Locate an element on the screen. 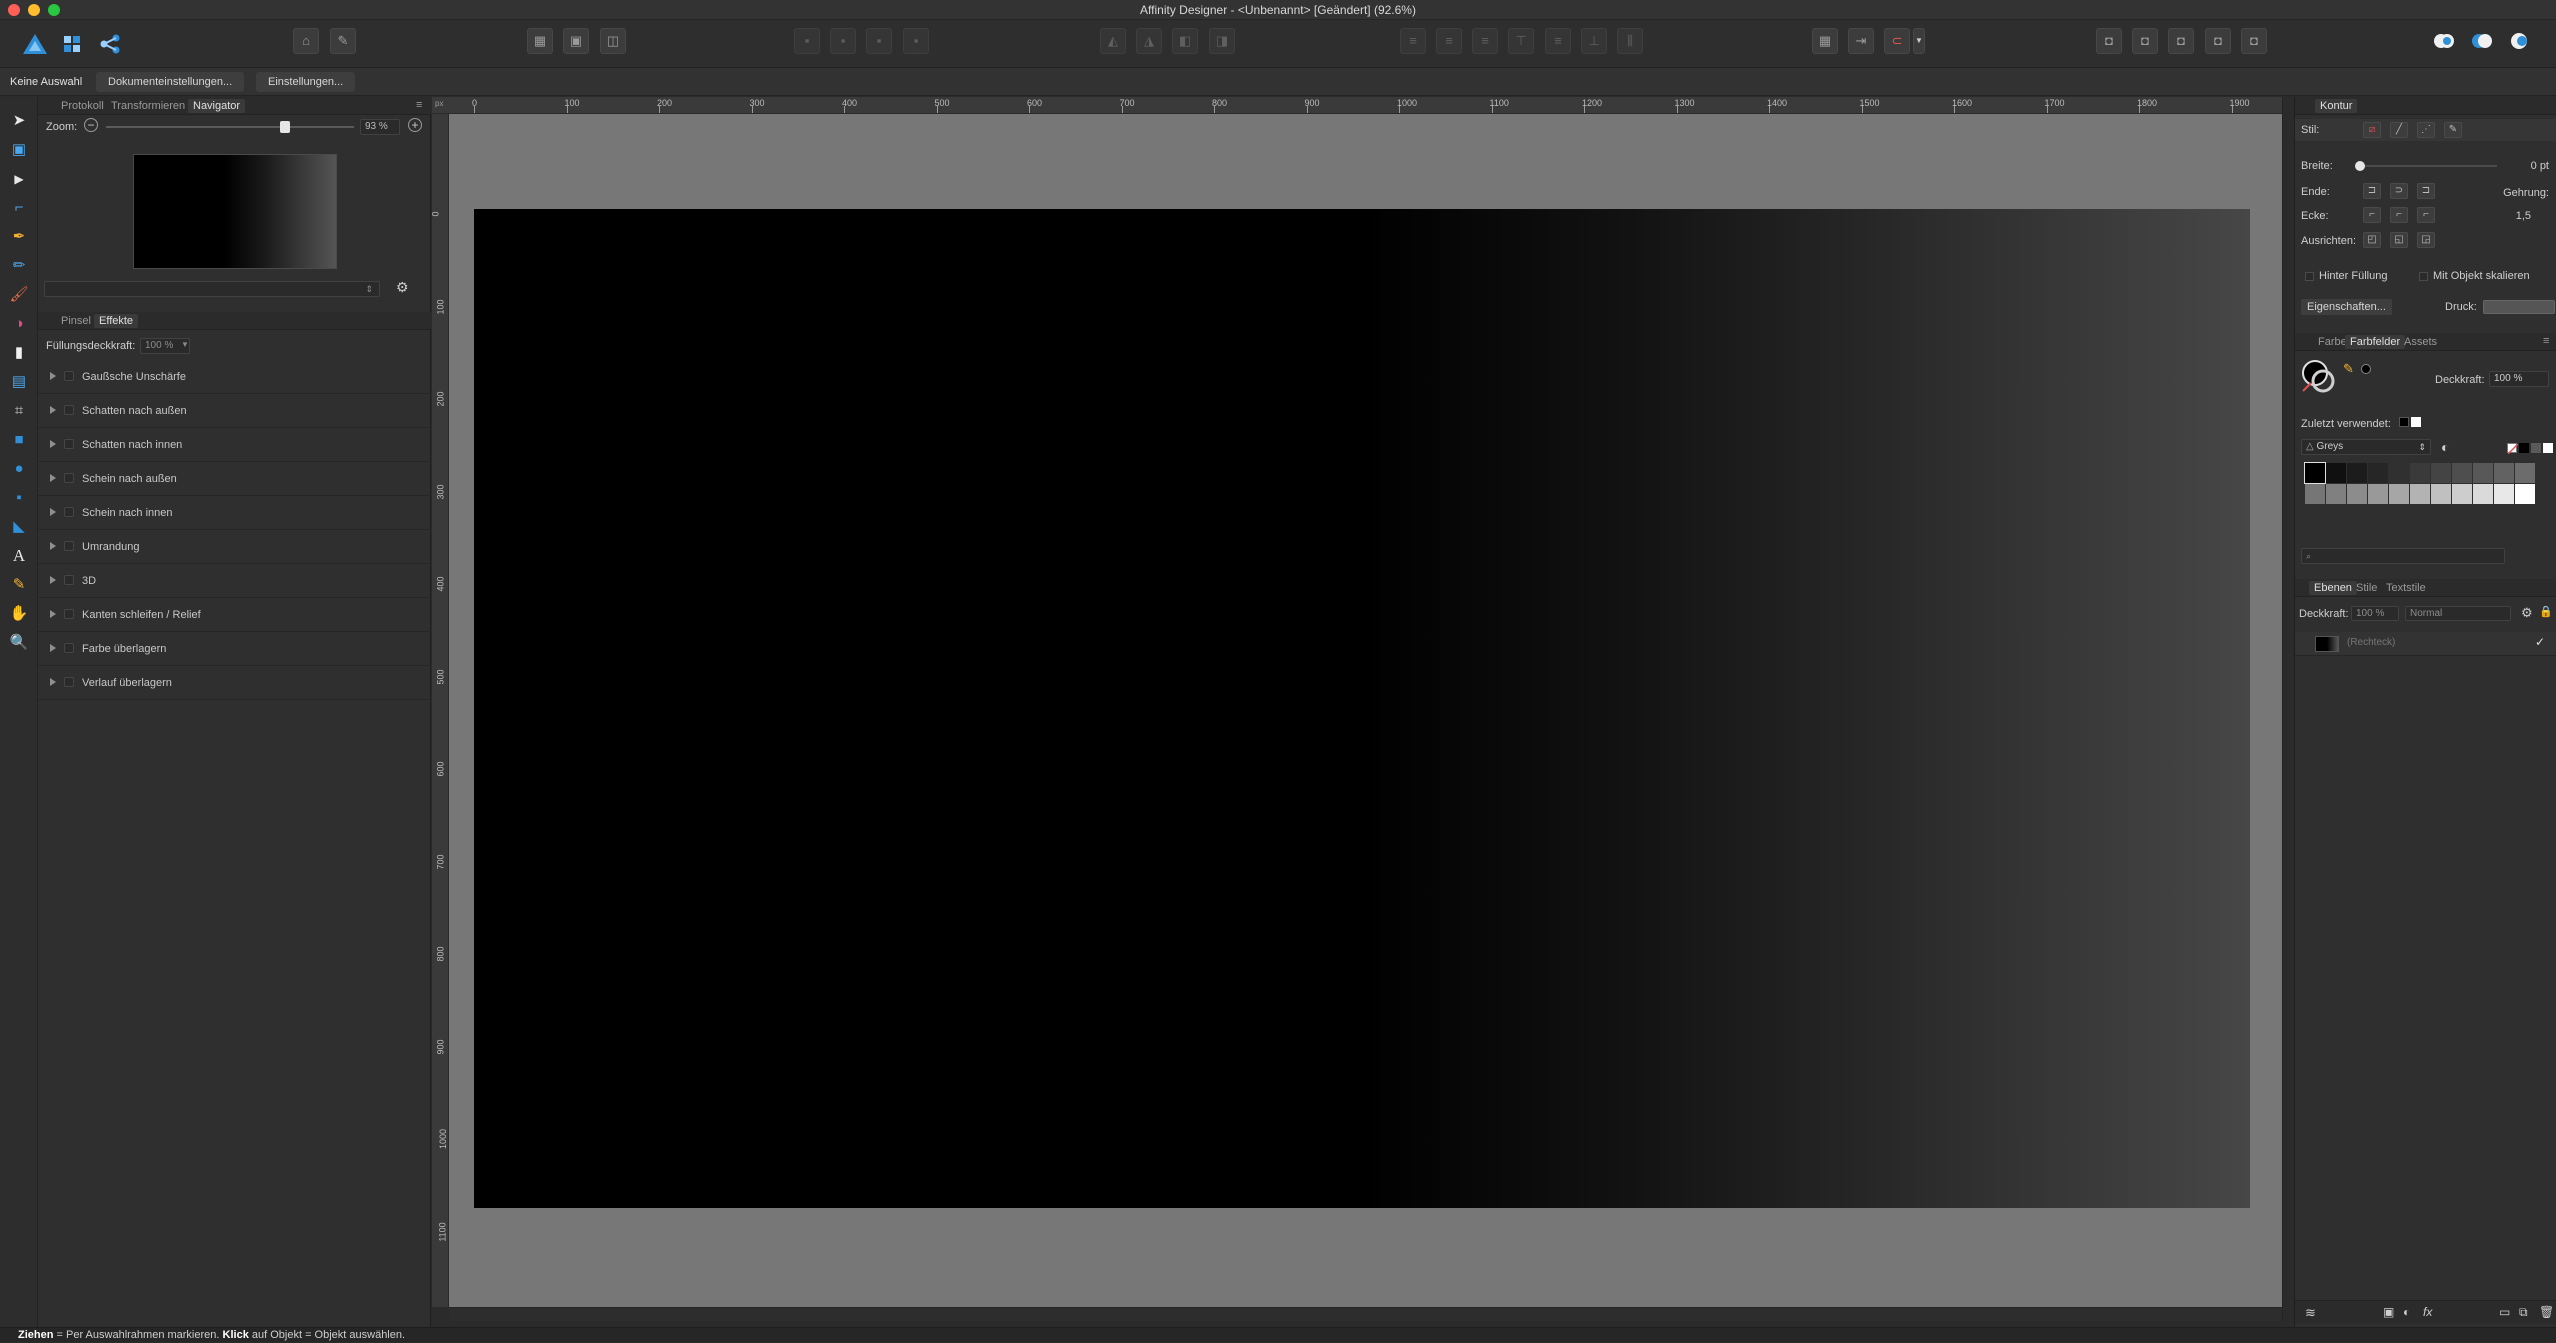  add-swatch-icon: ◐ is located at coordinates (2445, 447).